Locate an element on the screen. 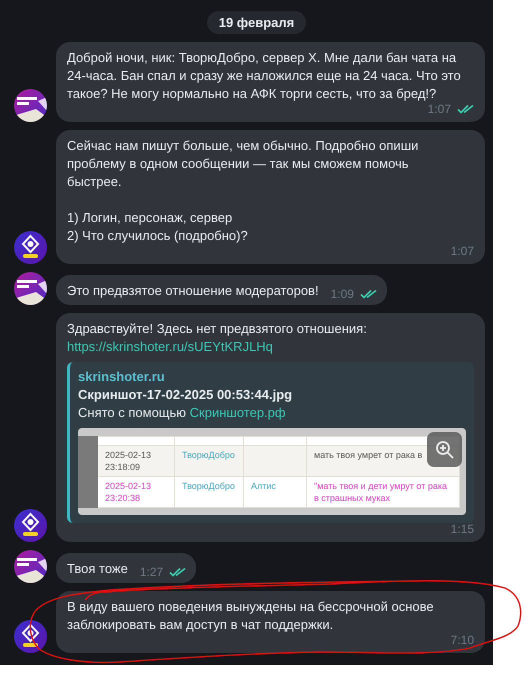 The height and width of the screenshot is (677, 524). table-cell: мать твоя умрет от рака в is located at coordinates (368, 455).